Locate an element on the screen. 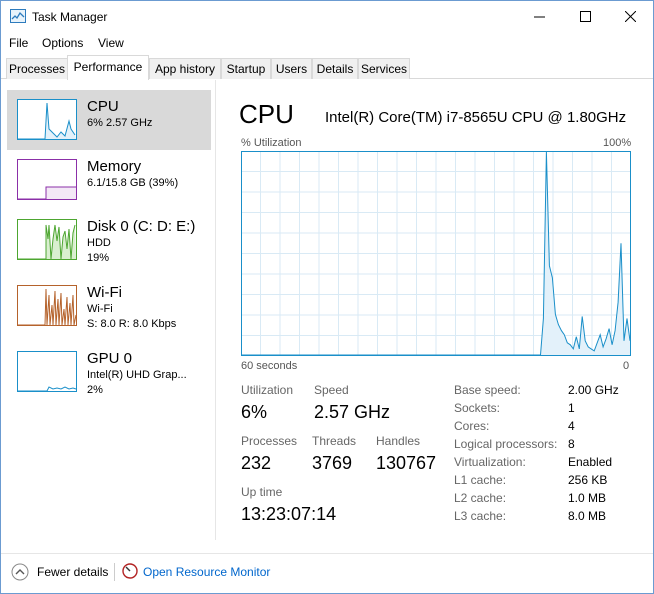 The image size is (654, 594). spec-l1-cache-value: 256 KB is located at coordinates (588, 480).